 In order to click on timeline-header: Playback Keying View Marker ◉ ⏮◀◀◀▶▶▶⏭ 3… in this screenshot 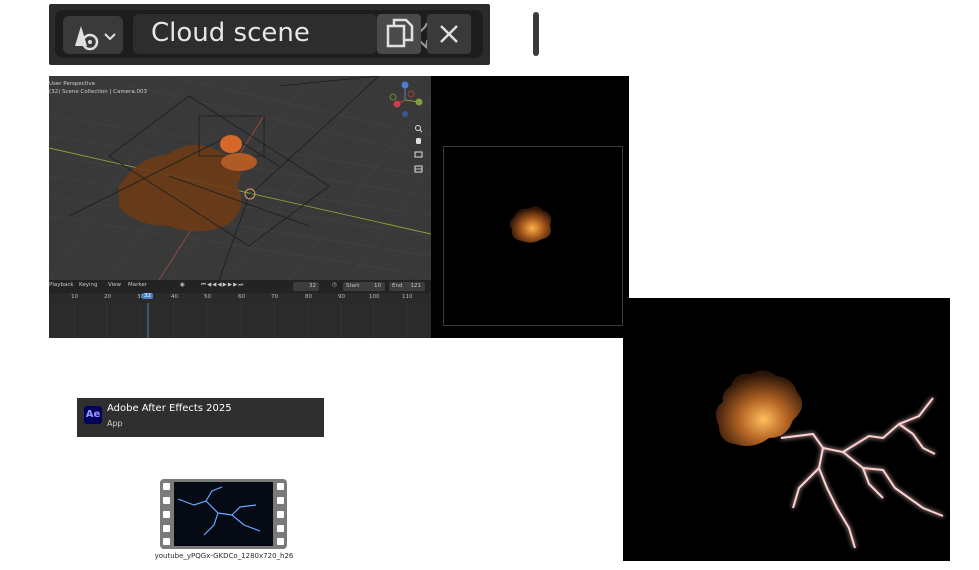, I will do `click(240, 286)`.